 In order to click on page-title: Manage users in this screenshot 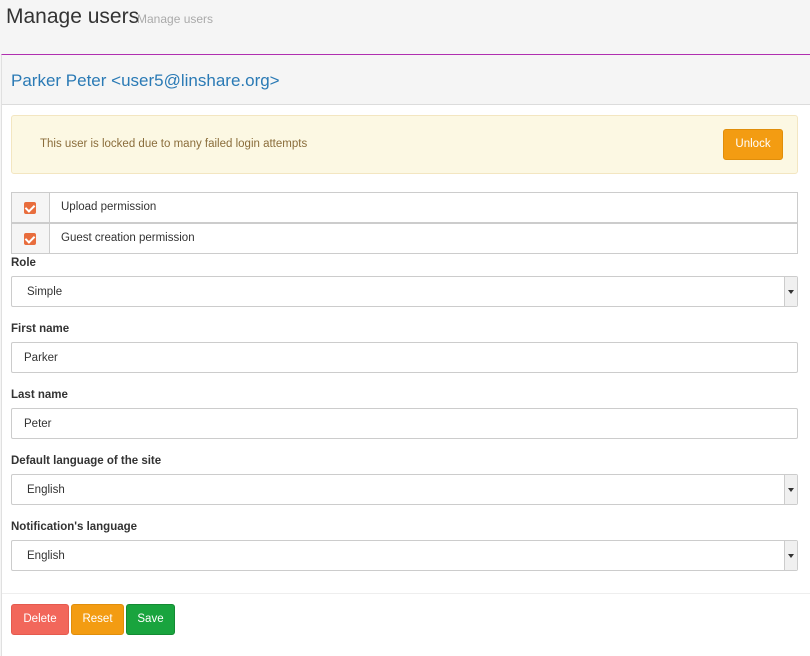, I will do `click(73, 16)`.